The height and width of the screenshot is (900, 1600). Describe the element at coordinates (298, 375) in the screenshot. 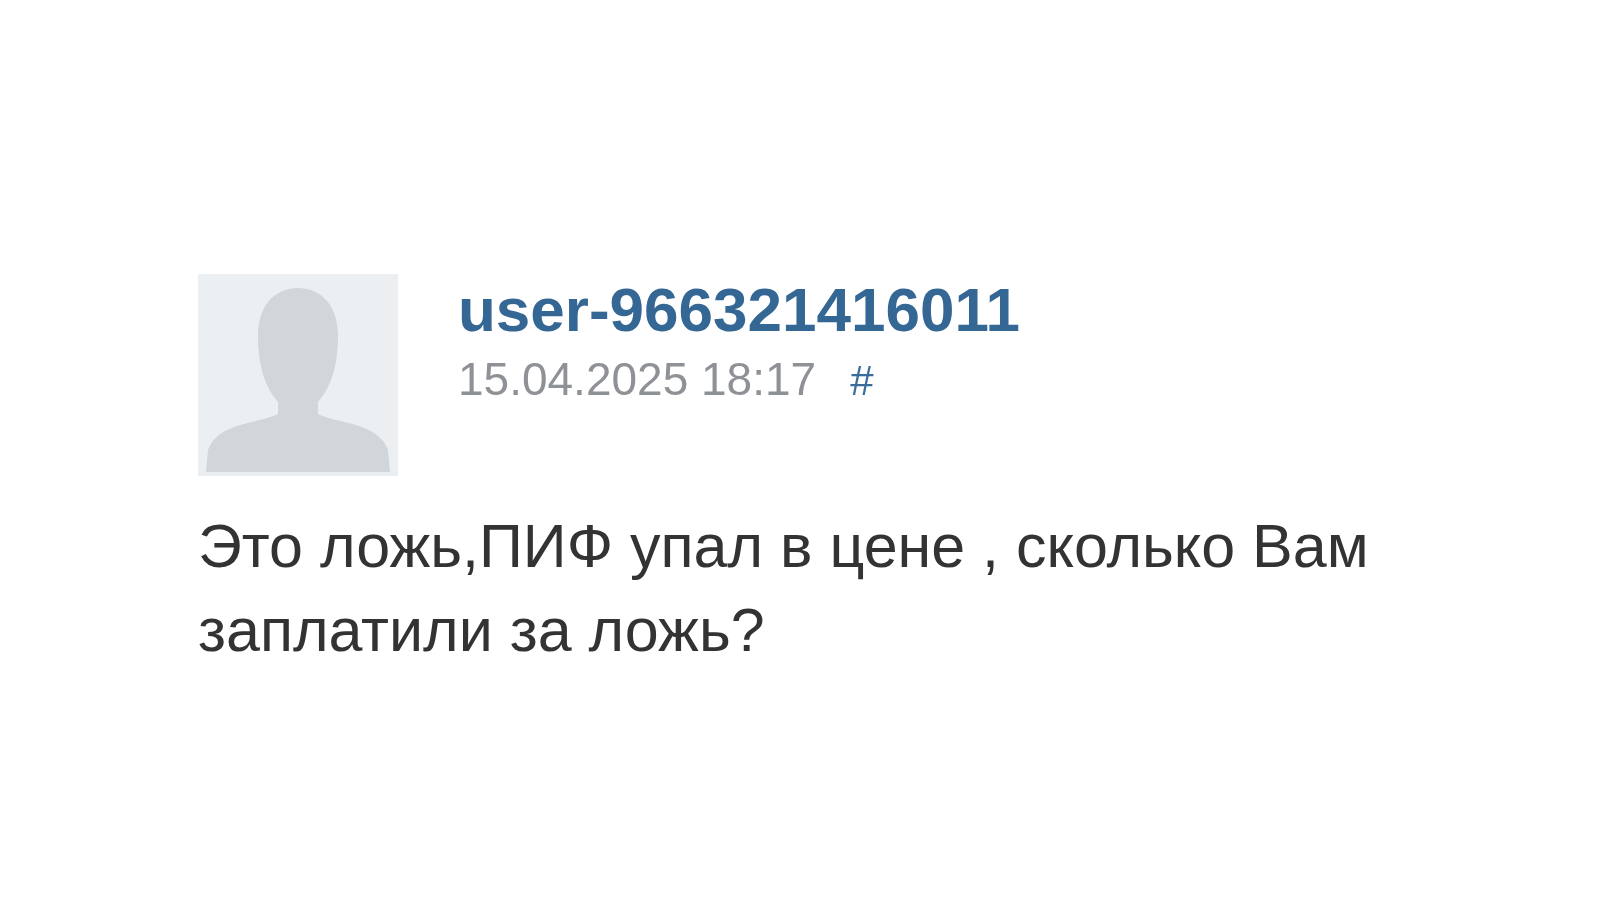

I see `user-silhouette-icon` at that location.